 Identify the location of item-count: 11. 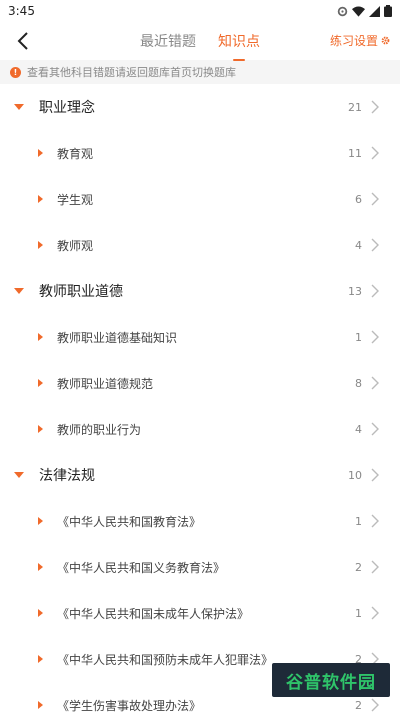
(355, 153).